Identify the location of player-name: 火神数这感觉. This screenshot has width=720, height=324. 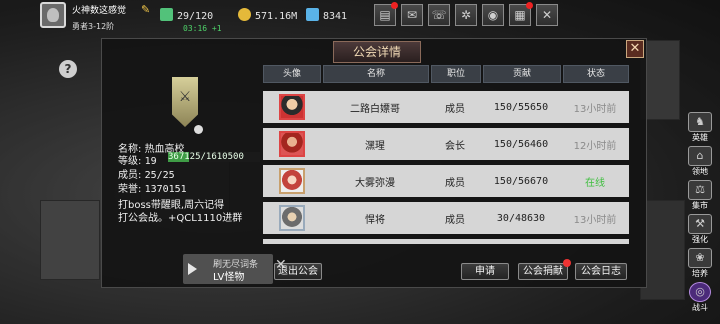
(99, 11).